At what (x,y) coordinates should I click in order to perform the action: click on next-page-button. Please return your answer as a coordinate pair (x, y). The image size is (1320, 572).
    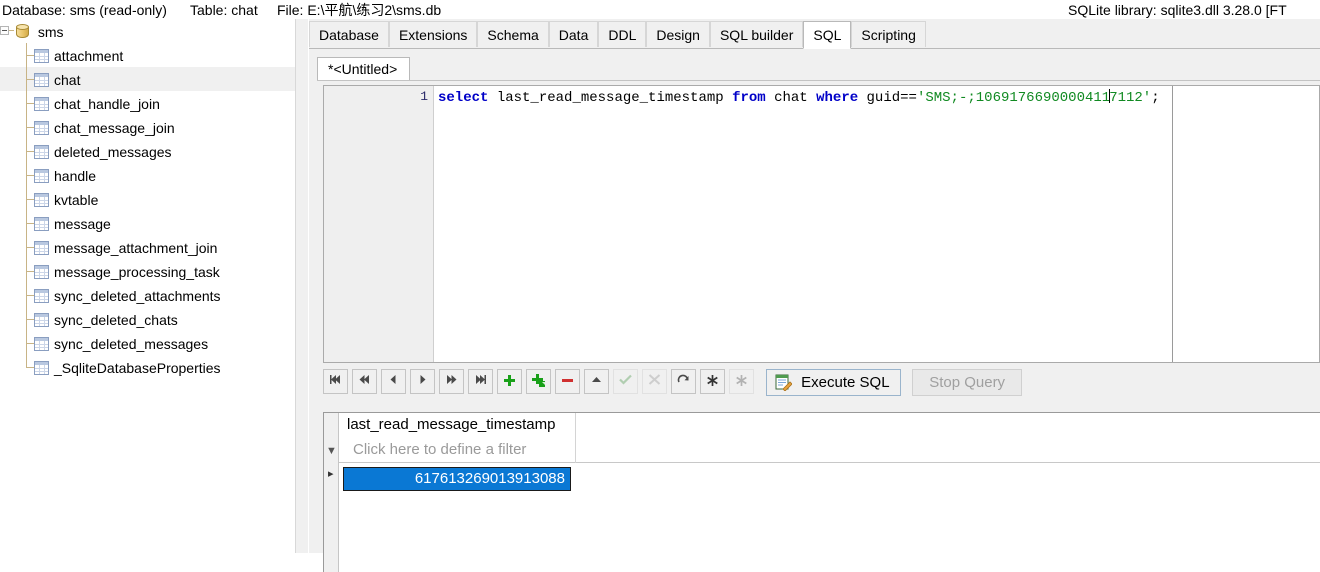
    Looking at the image, I should click on (451, 381).